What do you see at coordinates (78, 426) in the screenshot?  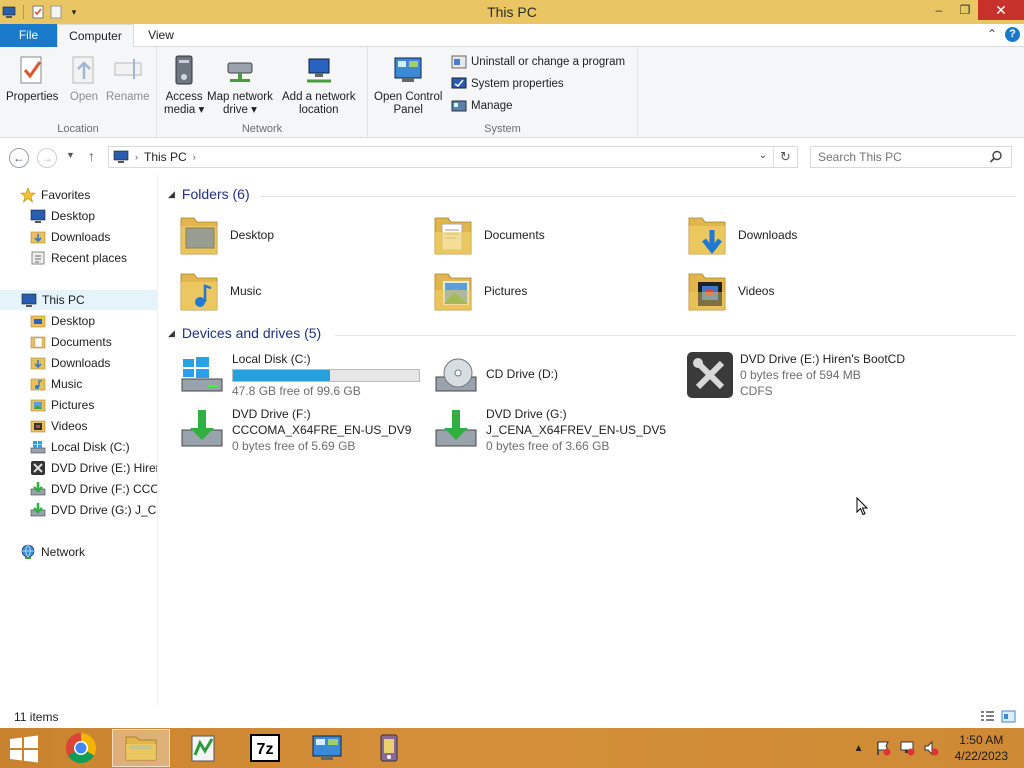 I see `nav-pc-videos: Videos` at bounding box center [78, 426].